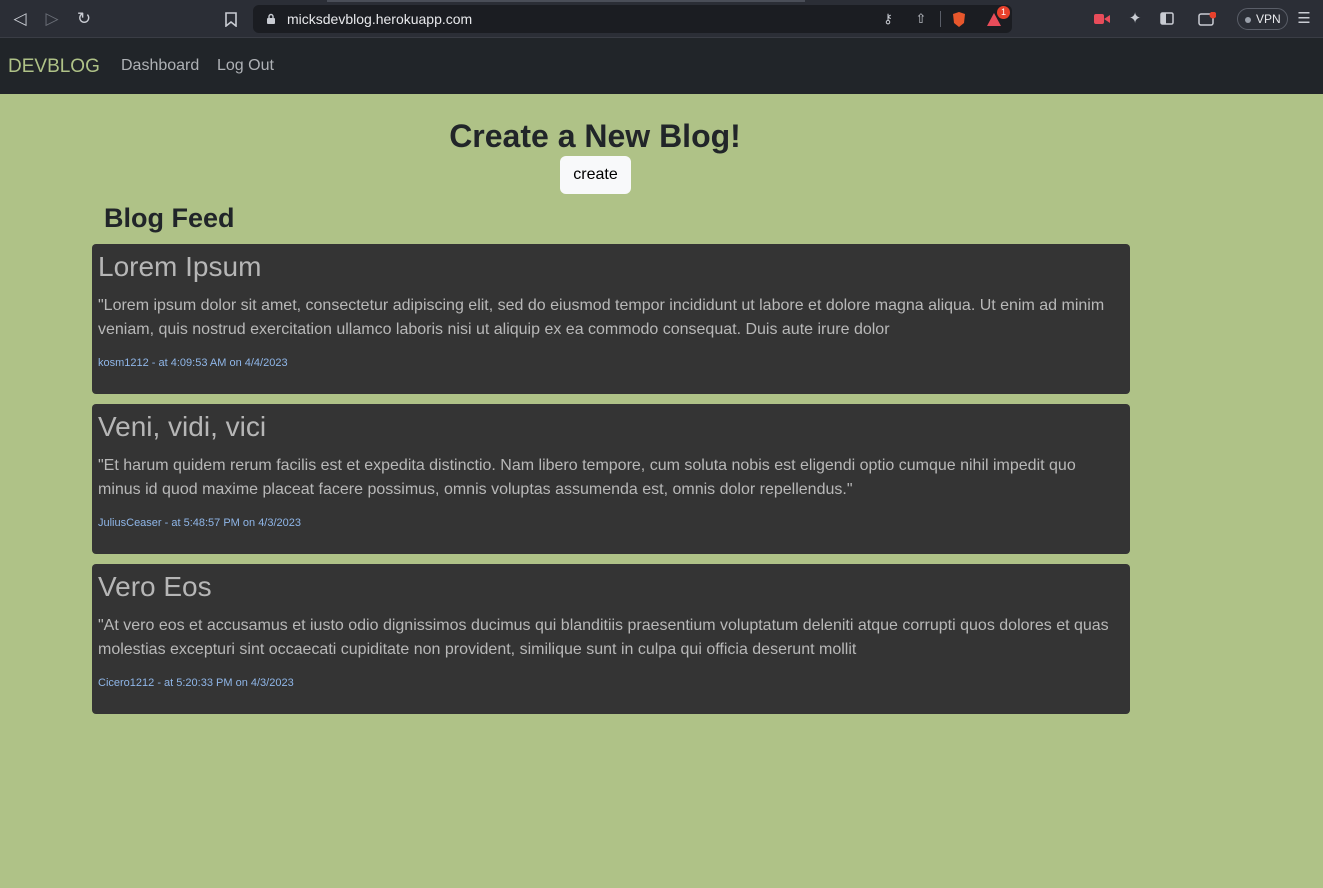 This screenshot has height=888, width=1323. Describe the element at coordinates (959, 19) in the screenshot. I see `brave-shield-icon` at that location.